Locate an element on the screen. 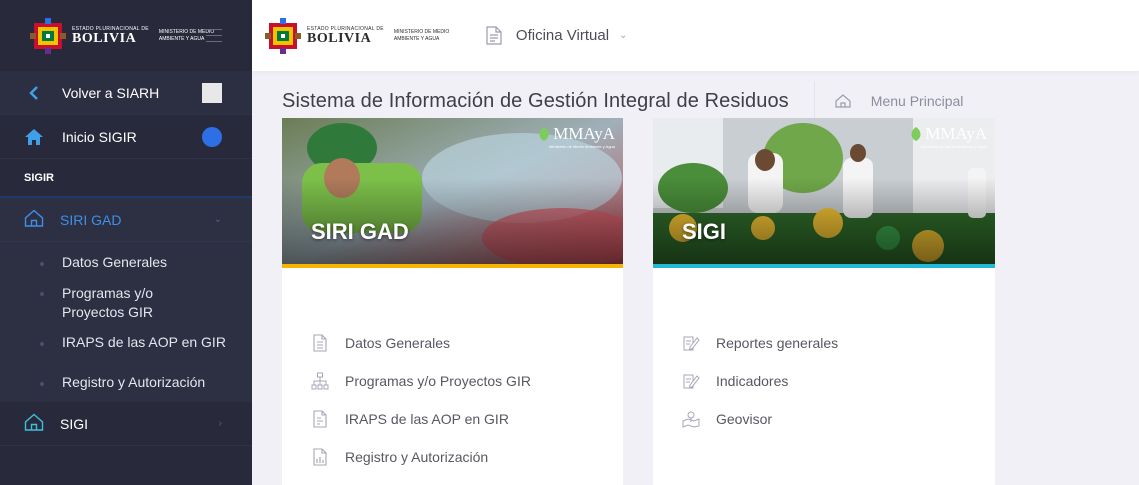  card-link-label: Indicadores is located at coordinates (752, 381).